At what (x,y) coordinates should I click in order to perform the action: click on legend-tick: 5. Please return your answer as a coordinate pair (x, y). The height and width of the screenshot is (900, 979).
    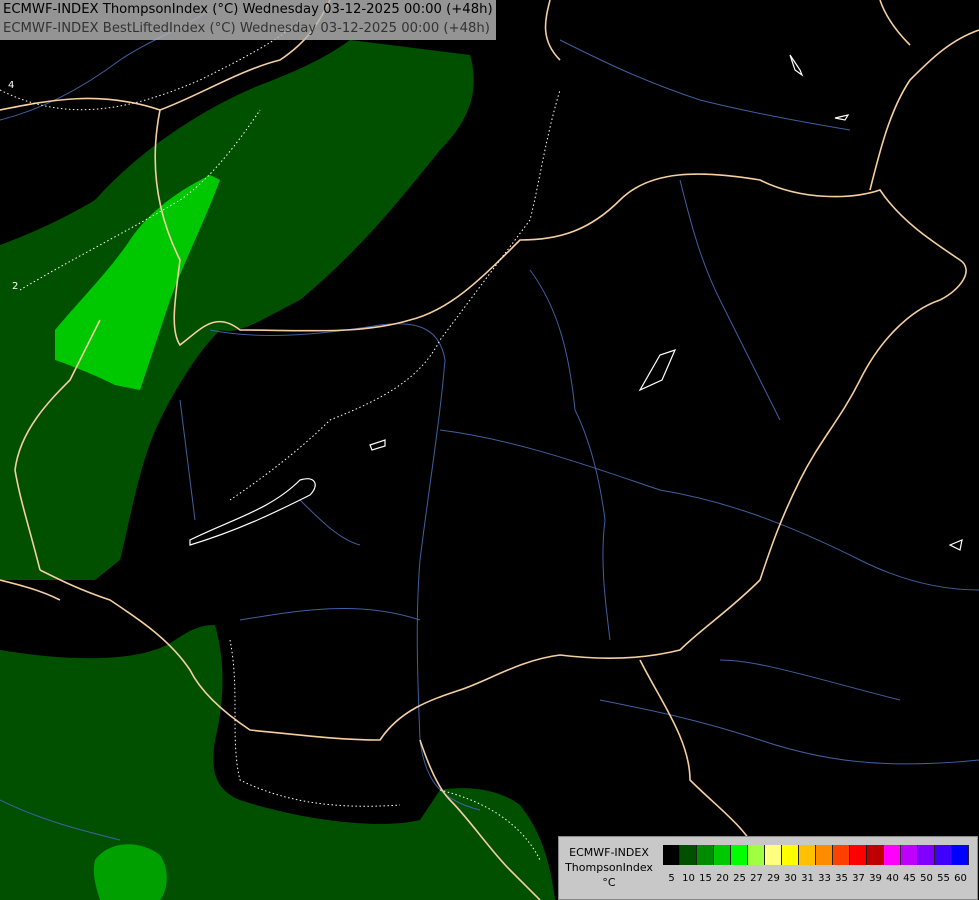
    Looking at the image, I should click on (671, 878).